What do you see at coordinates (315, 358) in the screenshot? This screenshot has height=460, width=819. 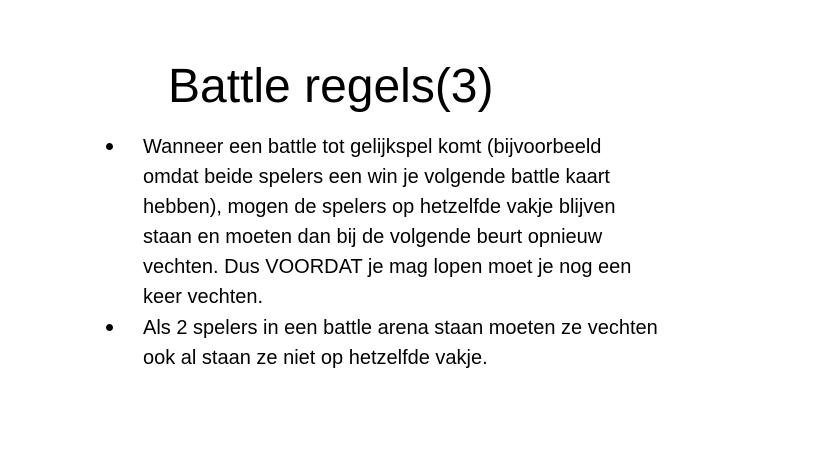 I see `bullet-line: ook al staan ze niet op hetzelfde vakje.` at bounding box center [315, 358].